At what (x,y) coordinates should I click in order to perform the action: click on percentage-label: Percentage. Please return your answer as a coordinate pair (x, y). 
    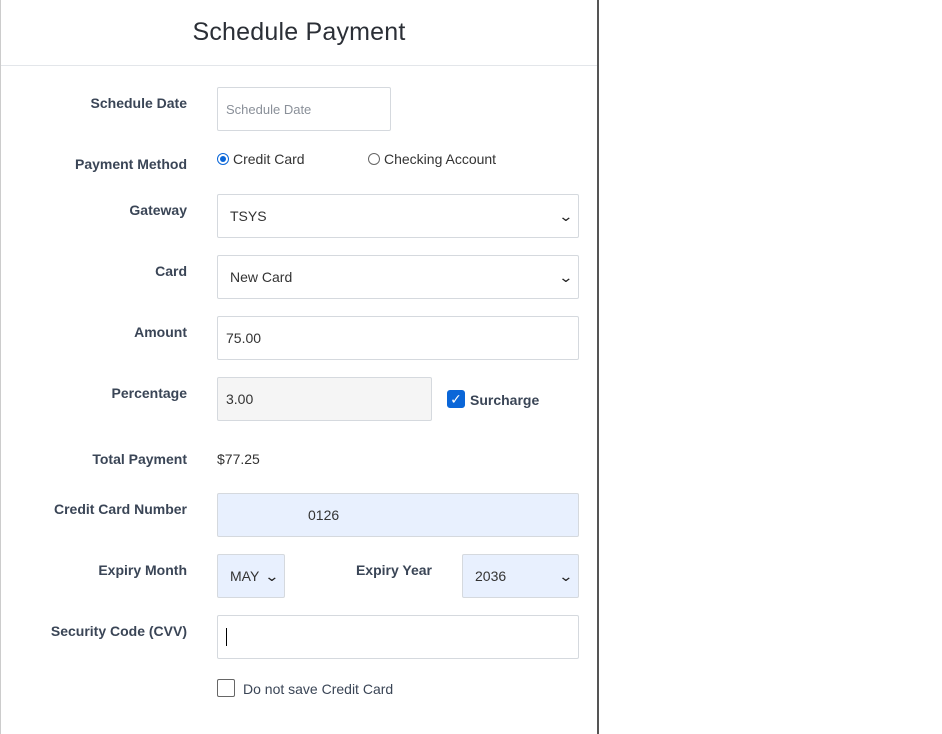
    Looking at the image, I should click on (149, 393).